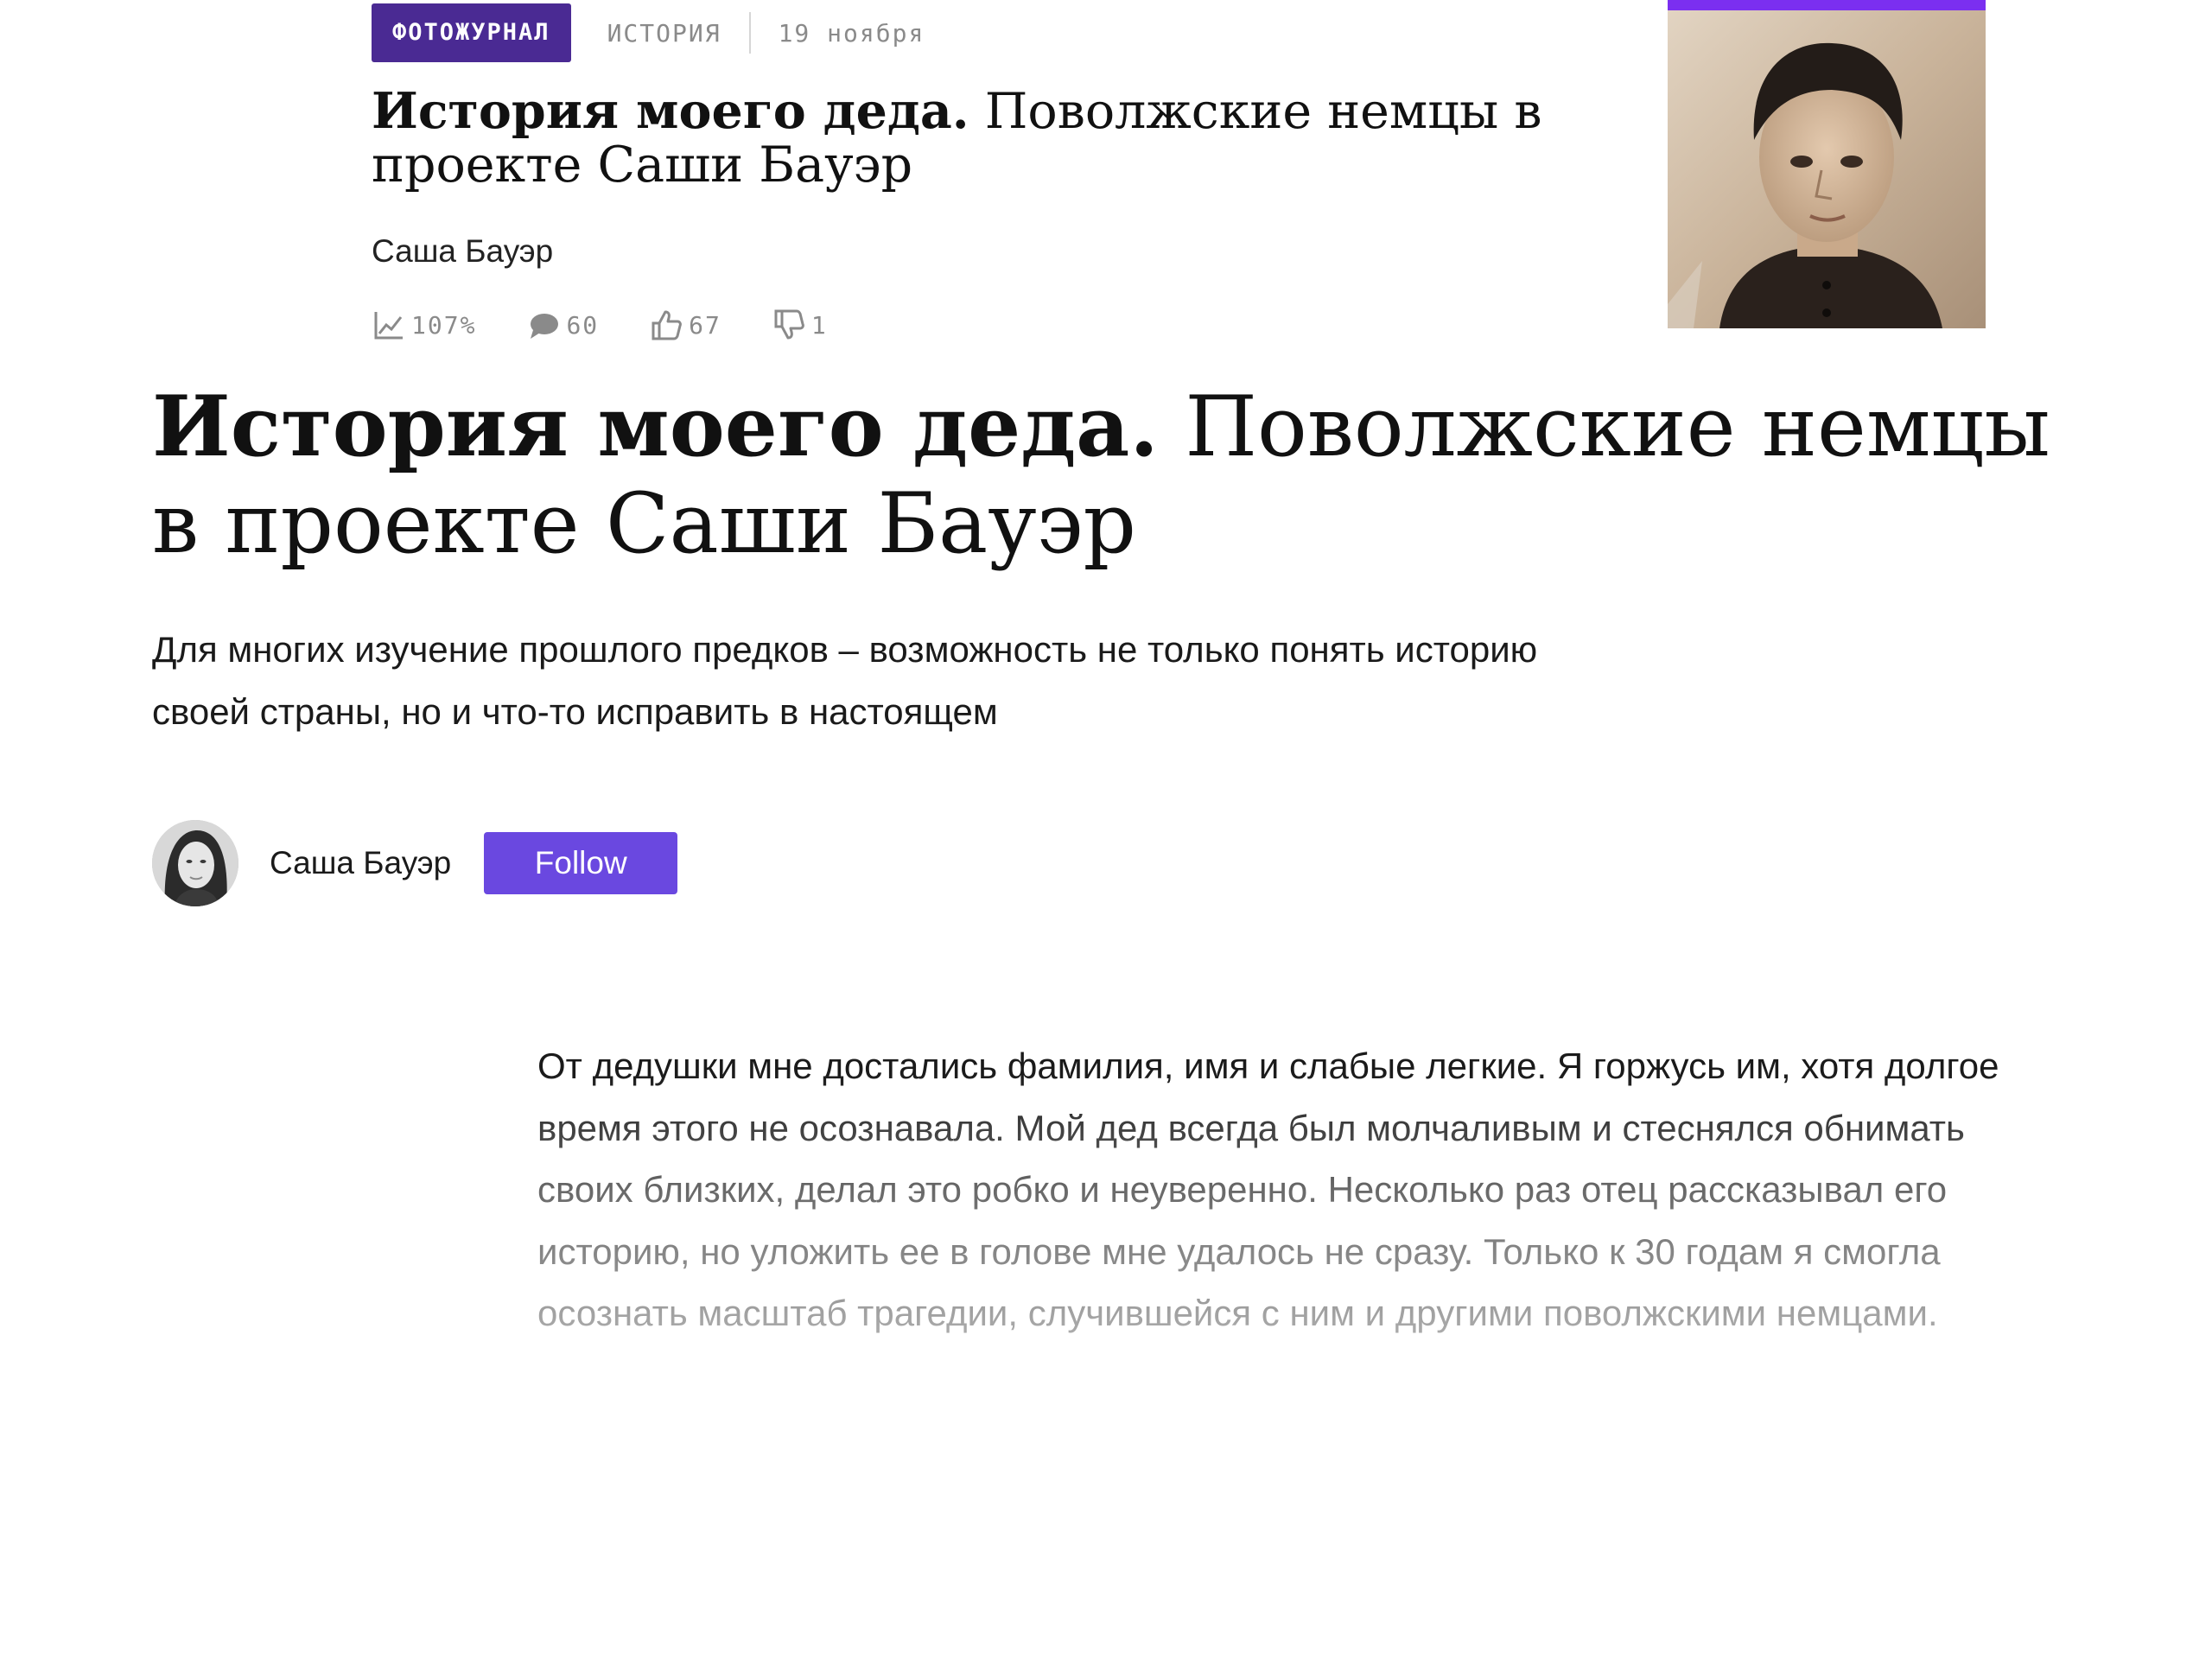 This screenshot has height=1659, width=2212. I want to click on portrait-photo, so click(1827, 169).